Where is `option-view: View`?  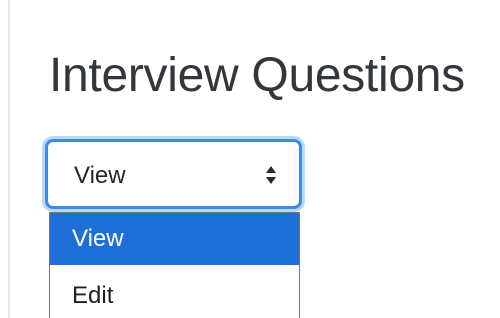 option-view: View is located at coordinates (174, 239).